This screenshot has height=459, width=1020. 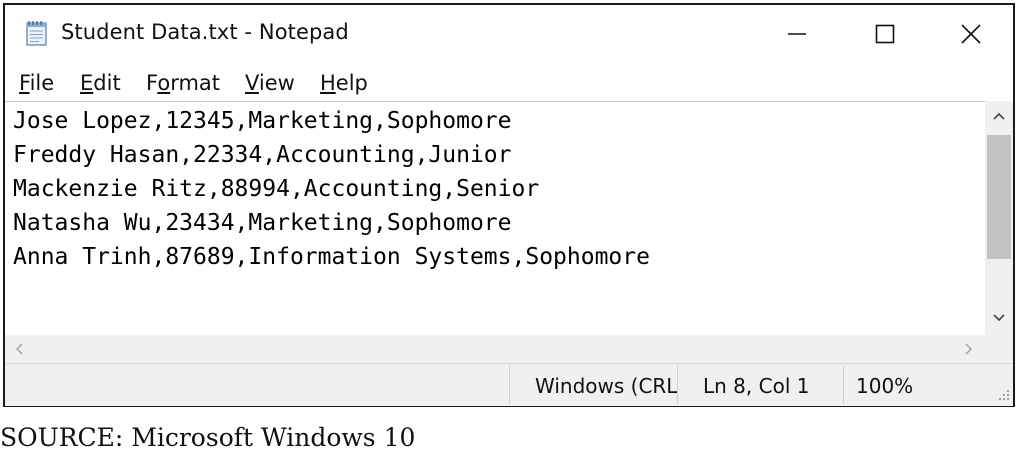 What do you see at coordinates (606, 386) in the screenshot?
I see `status-encoding: Windows (CRL` at bounding box center [606, 386].